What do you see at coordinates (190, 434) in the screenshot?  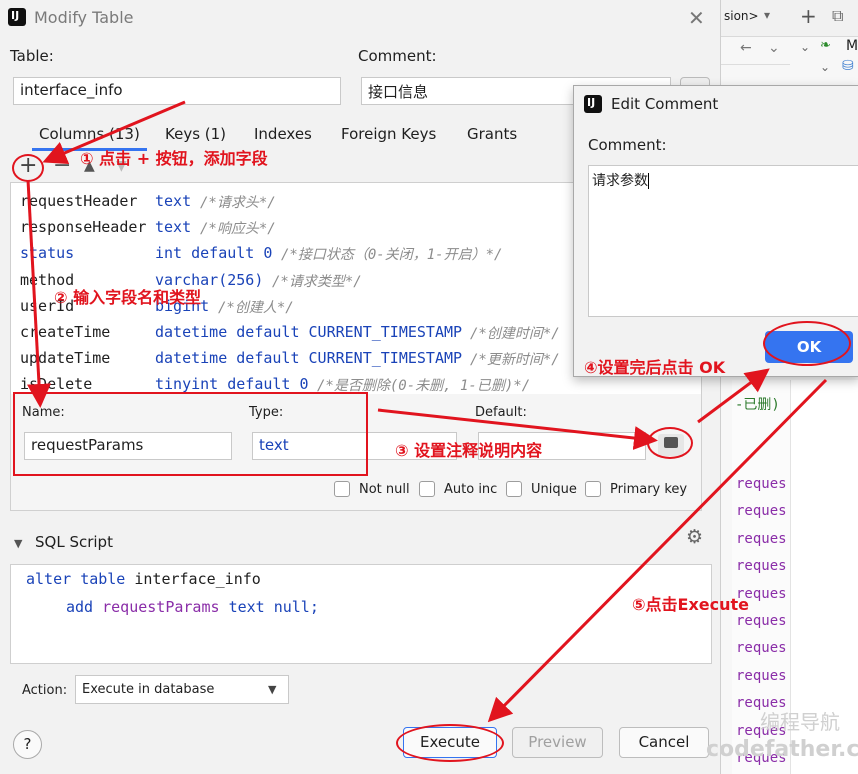 I see `highlight-name-type` at bounding box center [190, 434].